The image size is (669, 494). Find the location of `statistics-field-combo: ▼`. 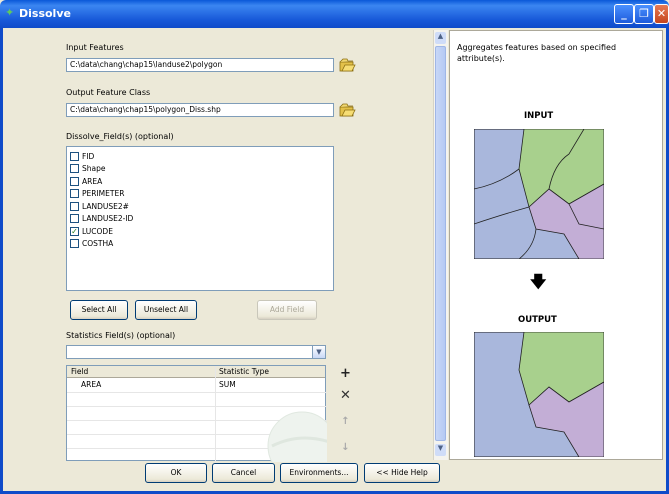

statistics-field-combo: ▼ is located at coordinates (196, 352).